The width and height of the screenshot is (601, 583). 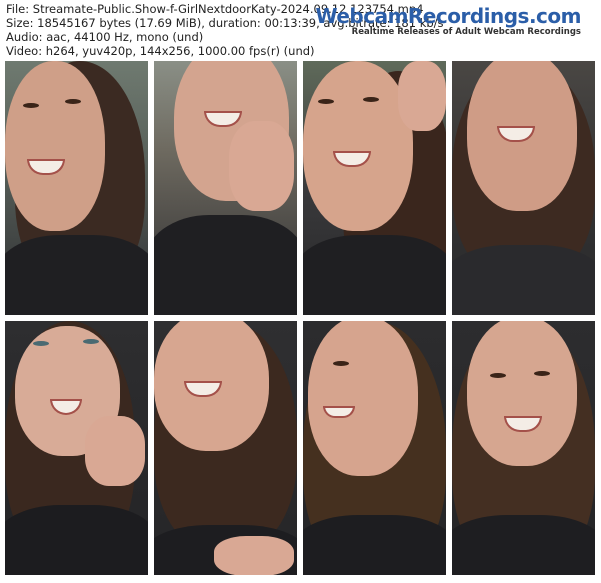 What do you see at coordinates (448, 16) in the screenshot?
I see `logo-title: WebcamRecordings.com` at bounding box center [448, 16].